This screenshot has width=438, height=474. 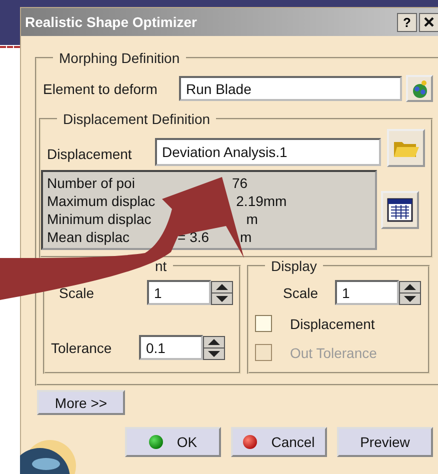 I want to click on result-text: 2.19mm, so click(x=261, y=201).